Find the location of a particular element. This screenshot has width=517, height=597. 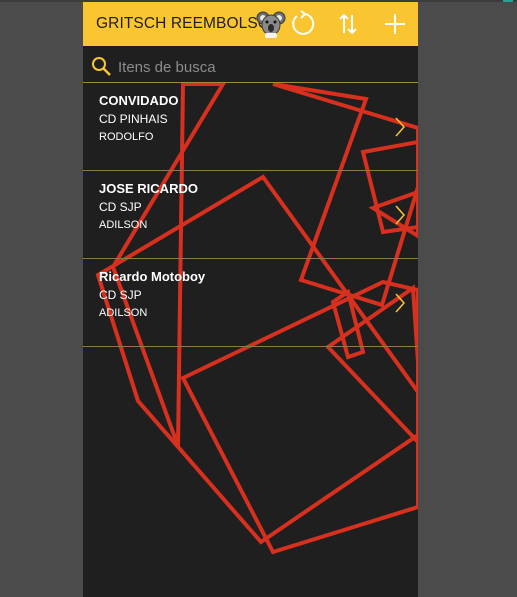

item-name: CONVIDADO is located at coordinates (139, 100).